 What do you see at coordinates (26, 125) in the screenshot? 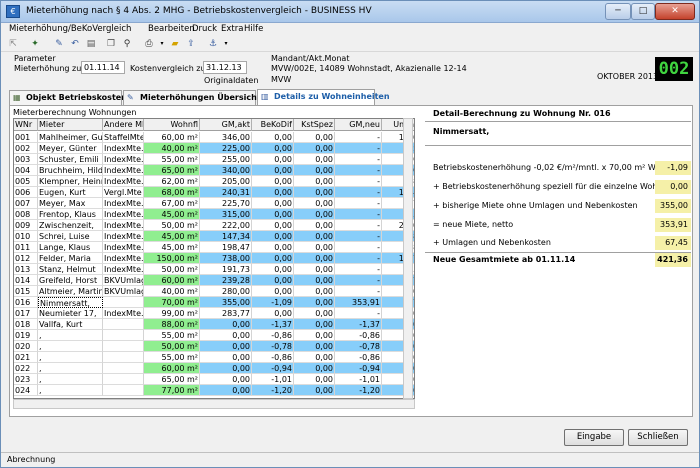
I see `column-header: WNr` at bounding box center [26, 125].